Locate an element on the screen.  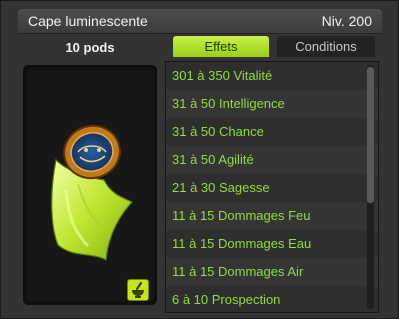
effects-scrollbar is located at coordinates (370, 187).